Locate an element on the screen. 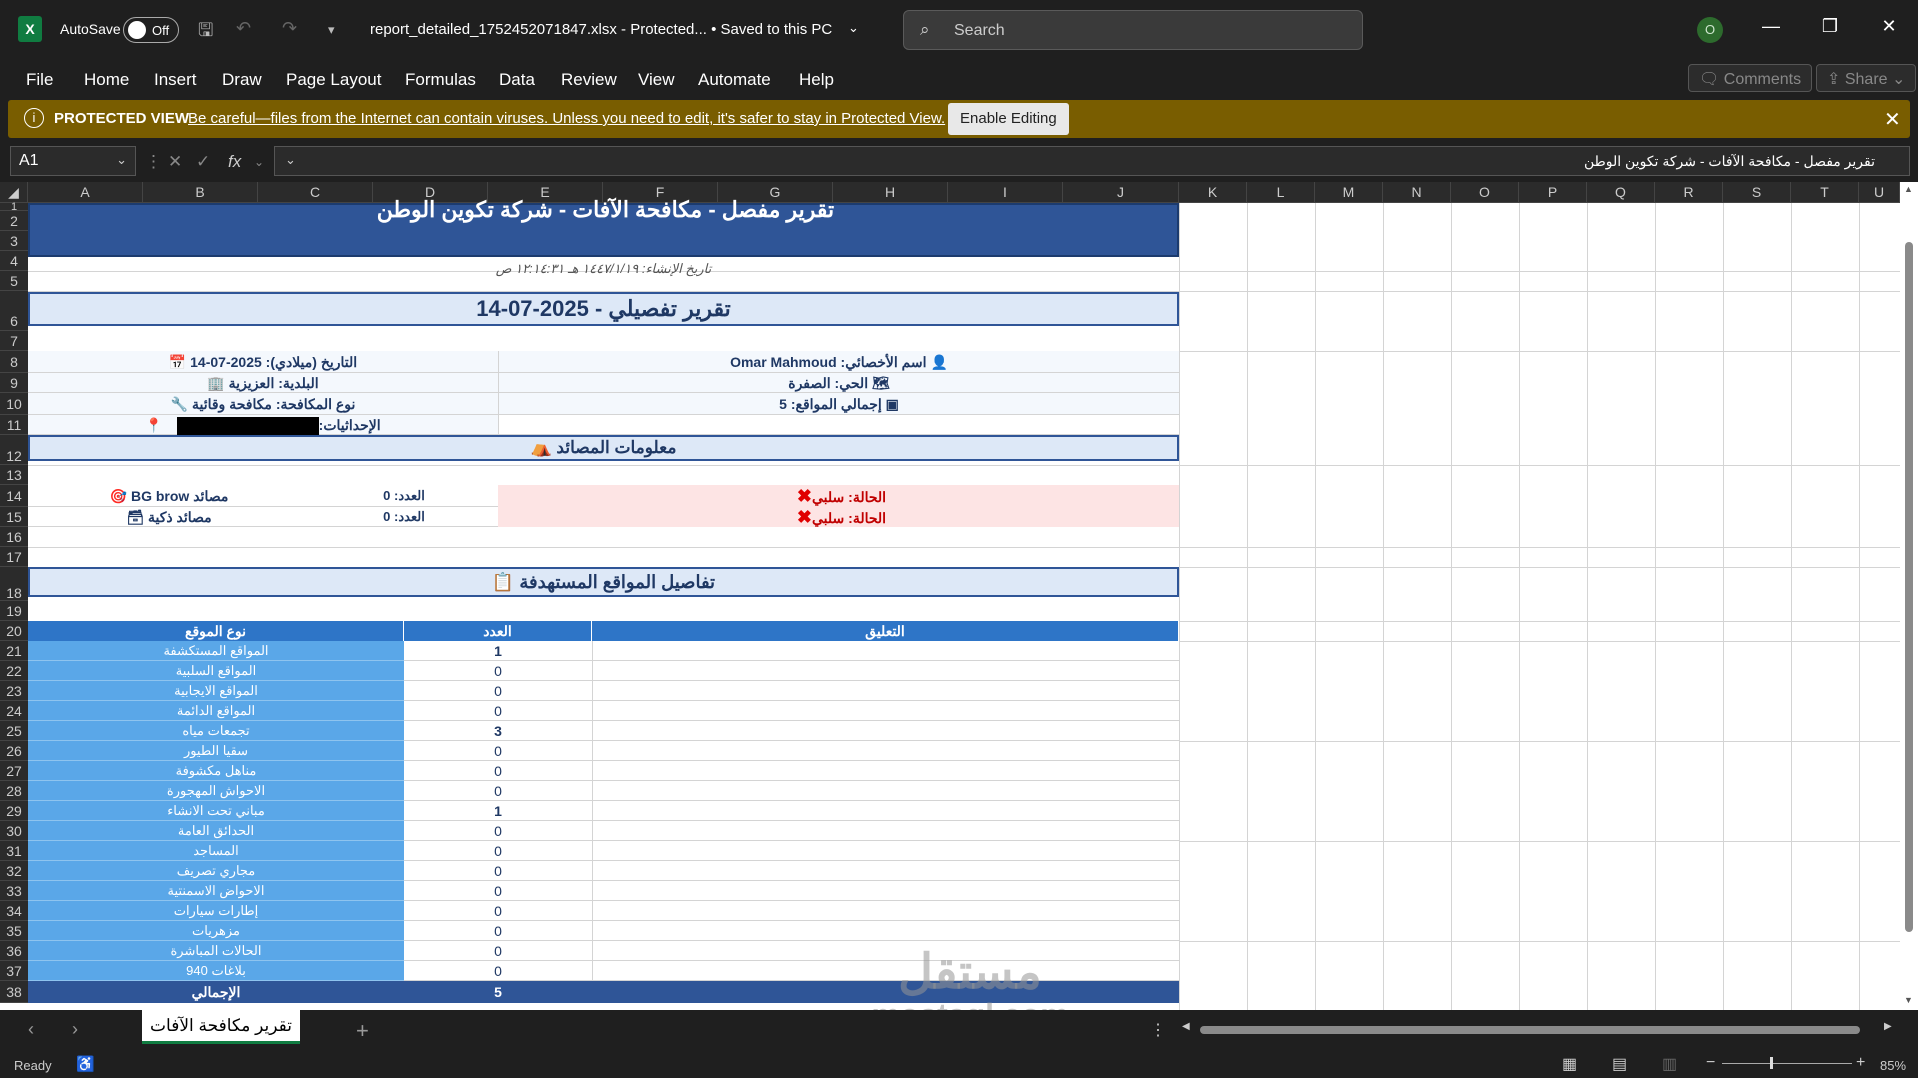 The image size is (1918, 1078). table-row-name: الاحواض الاسمنتية is located at coordinates (216, 891).